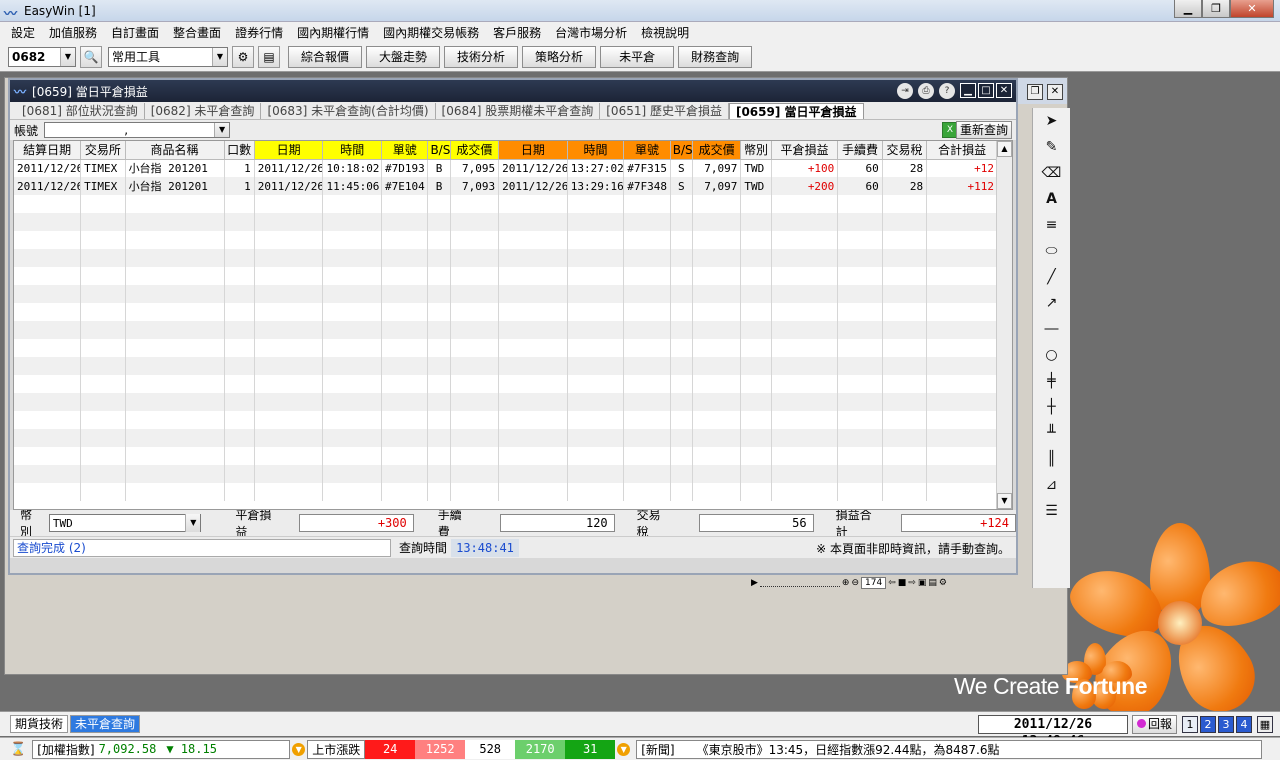 The height and width of the screenshot is (760, 1280). I want to click on help-icon: ?, so click(947, 91).